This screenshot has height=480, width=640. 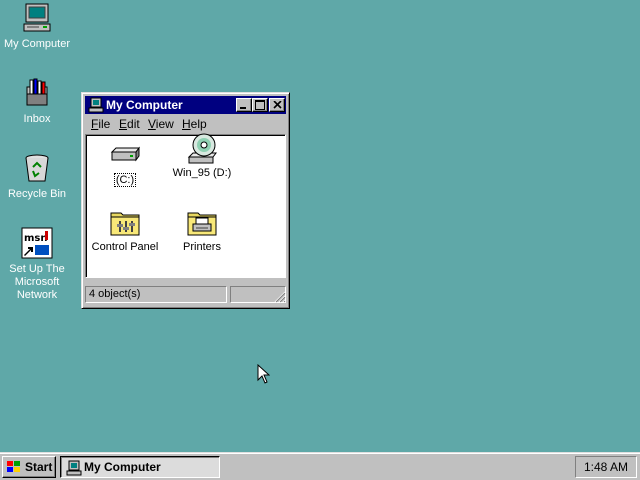 What do you see at coordinates (320, 466) in the screenshot?
I see `taskbar: Start My Computer 1:48 AM` at bounding box center [320, 466].